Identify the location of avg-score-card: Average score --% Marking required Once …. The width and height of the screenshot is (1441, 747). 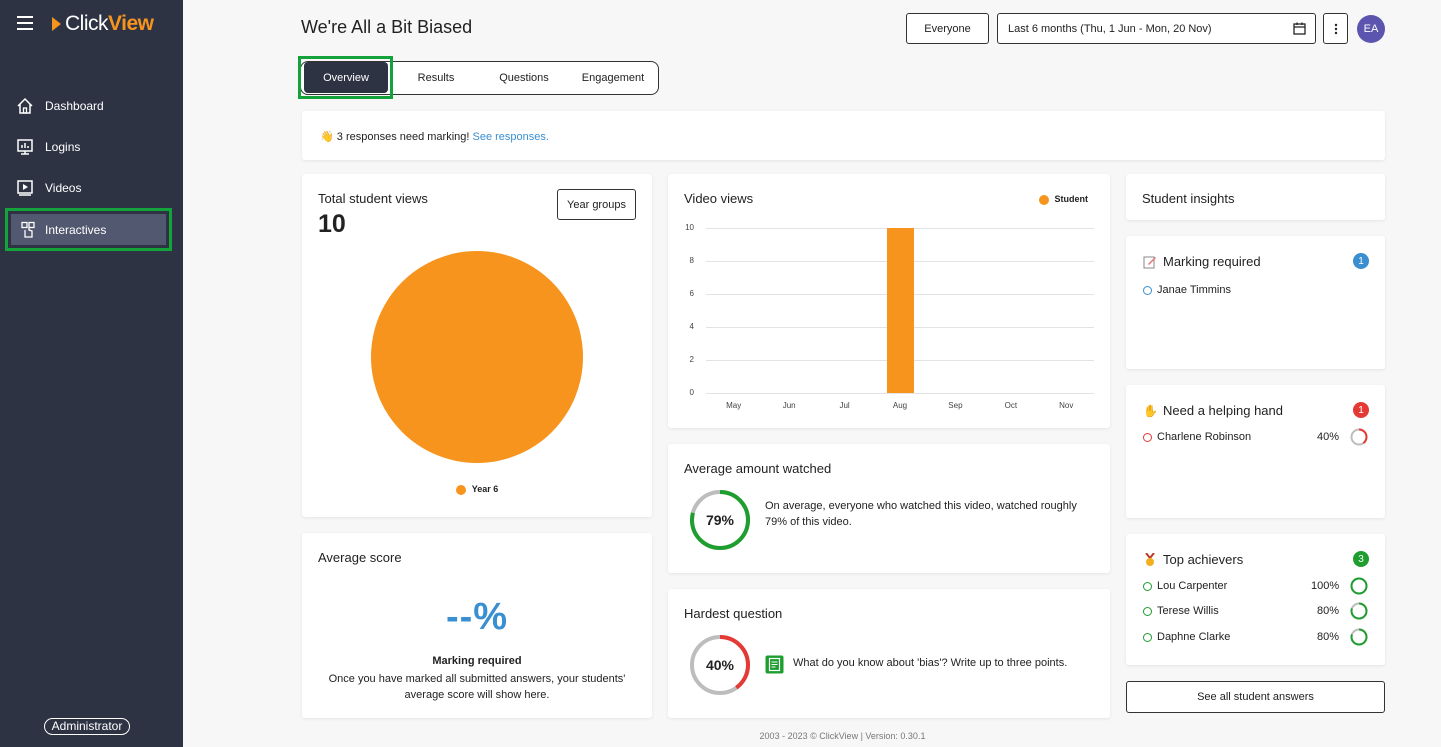
(477, 625).